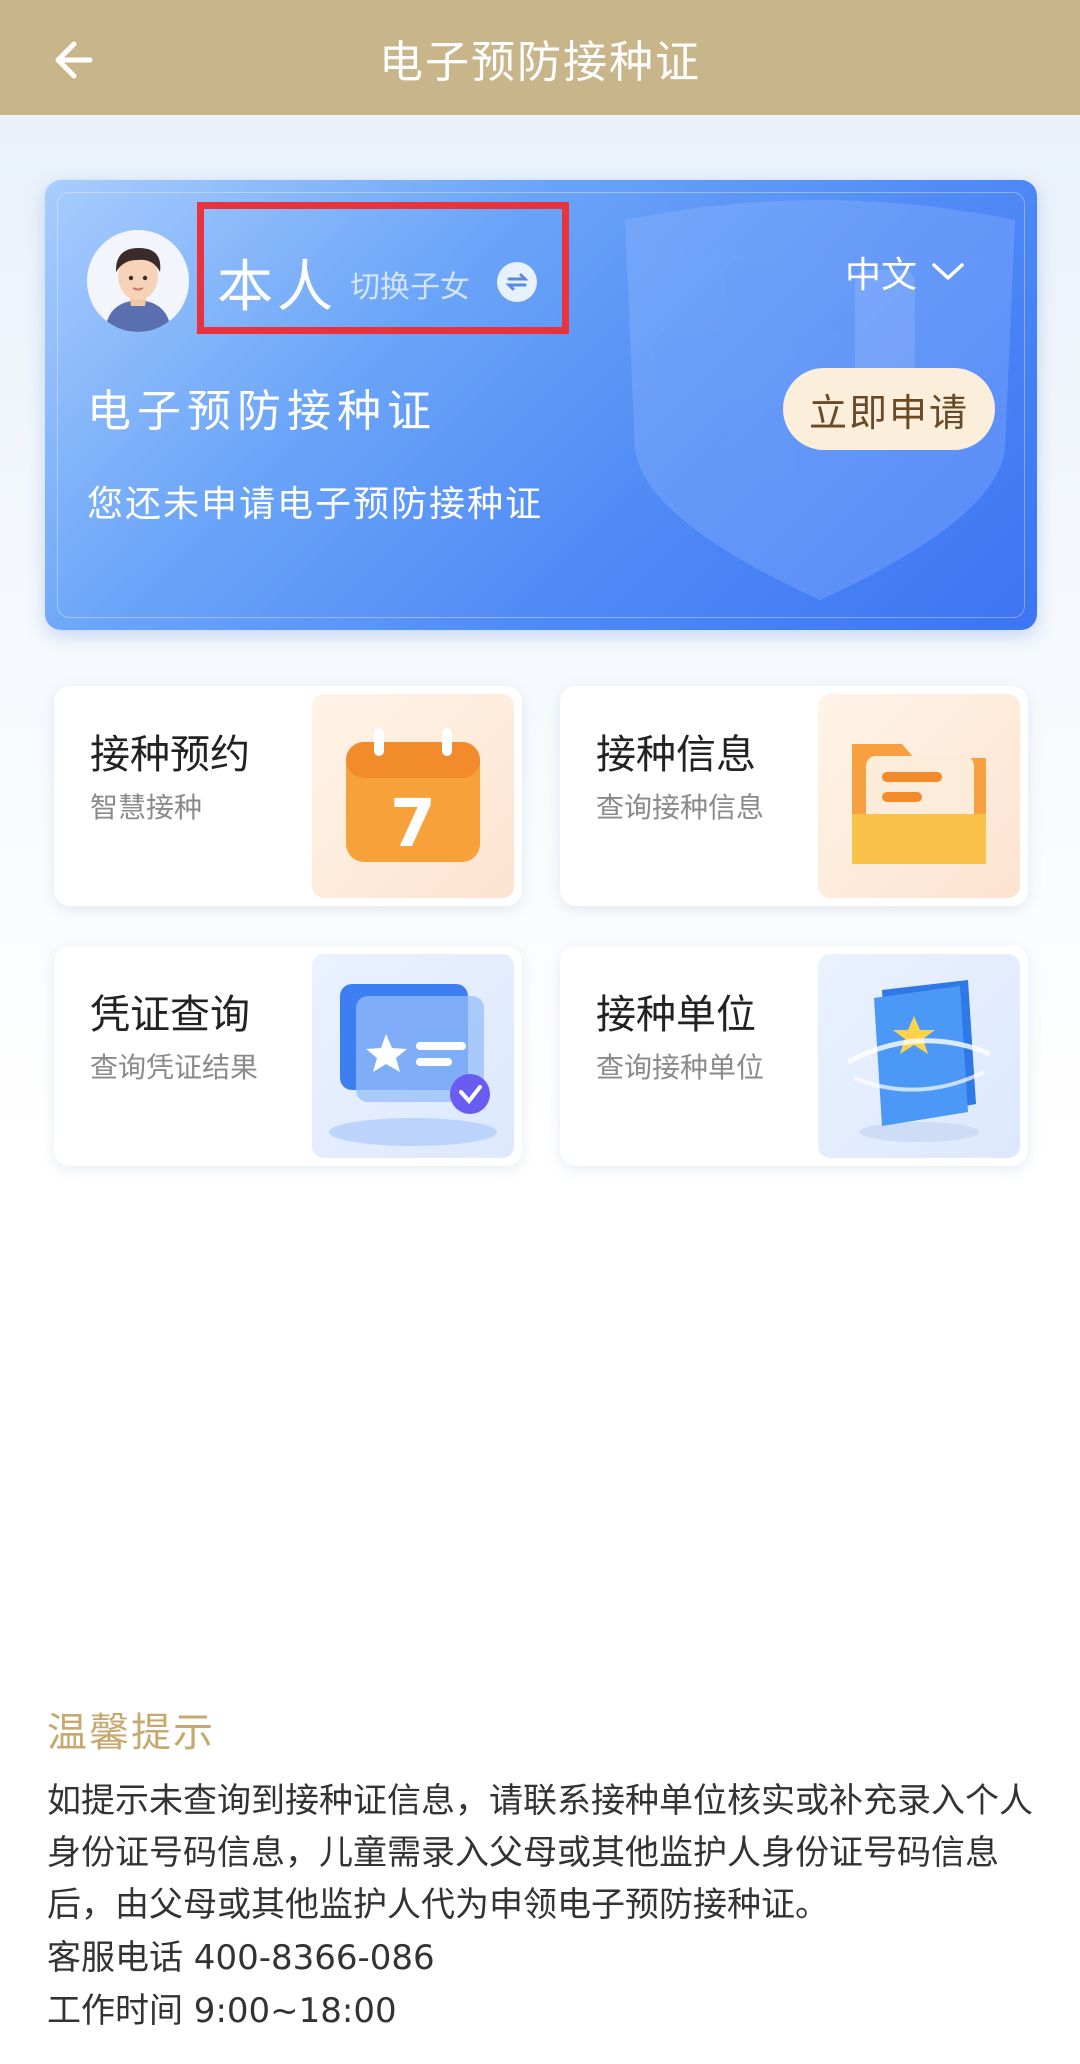 The image size is (1080, 2064). I want to click on book-star-icon, so click(918, 1061).